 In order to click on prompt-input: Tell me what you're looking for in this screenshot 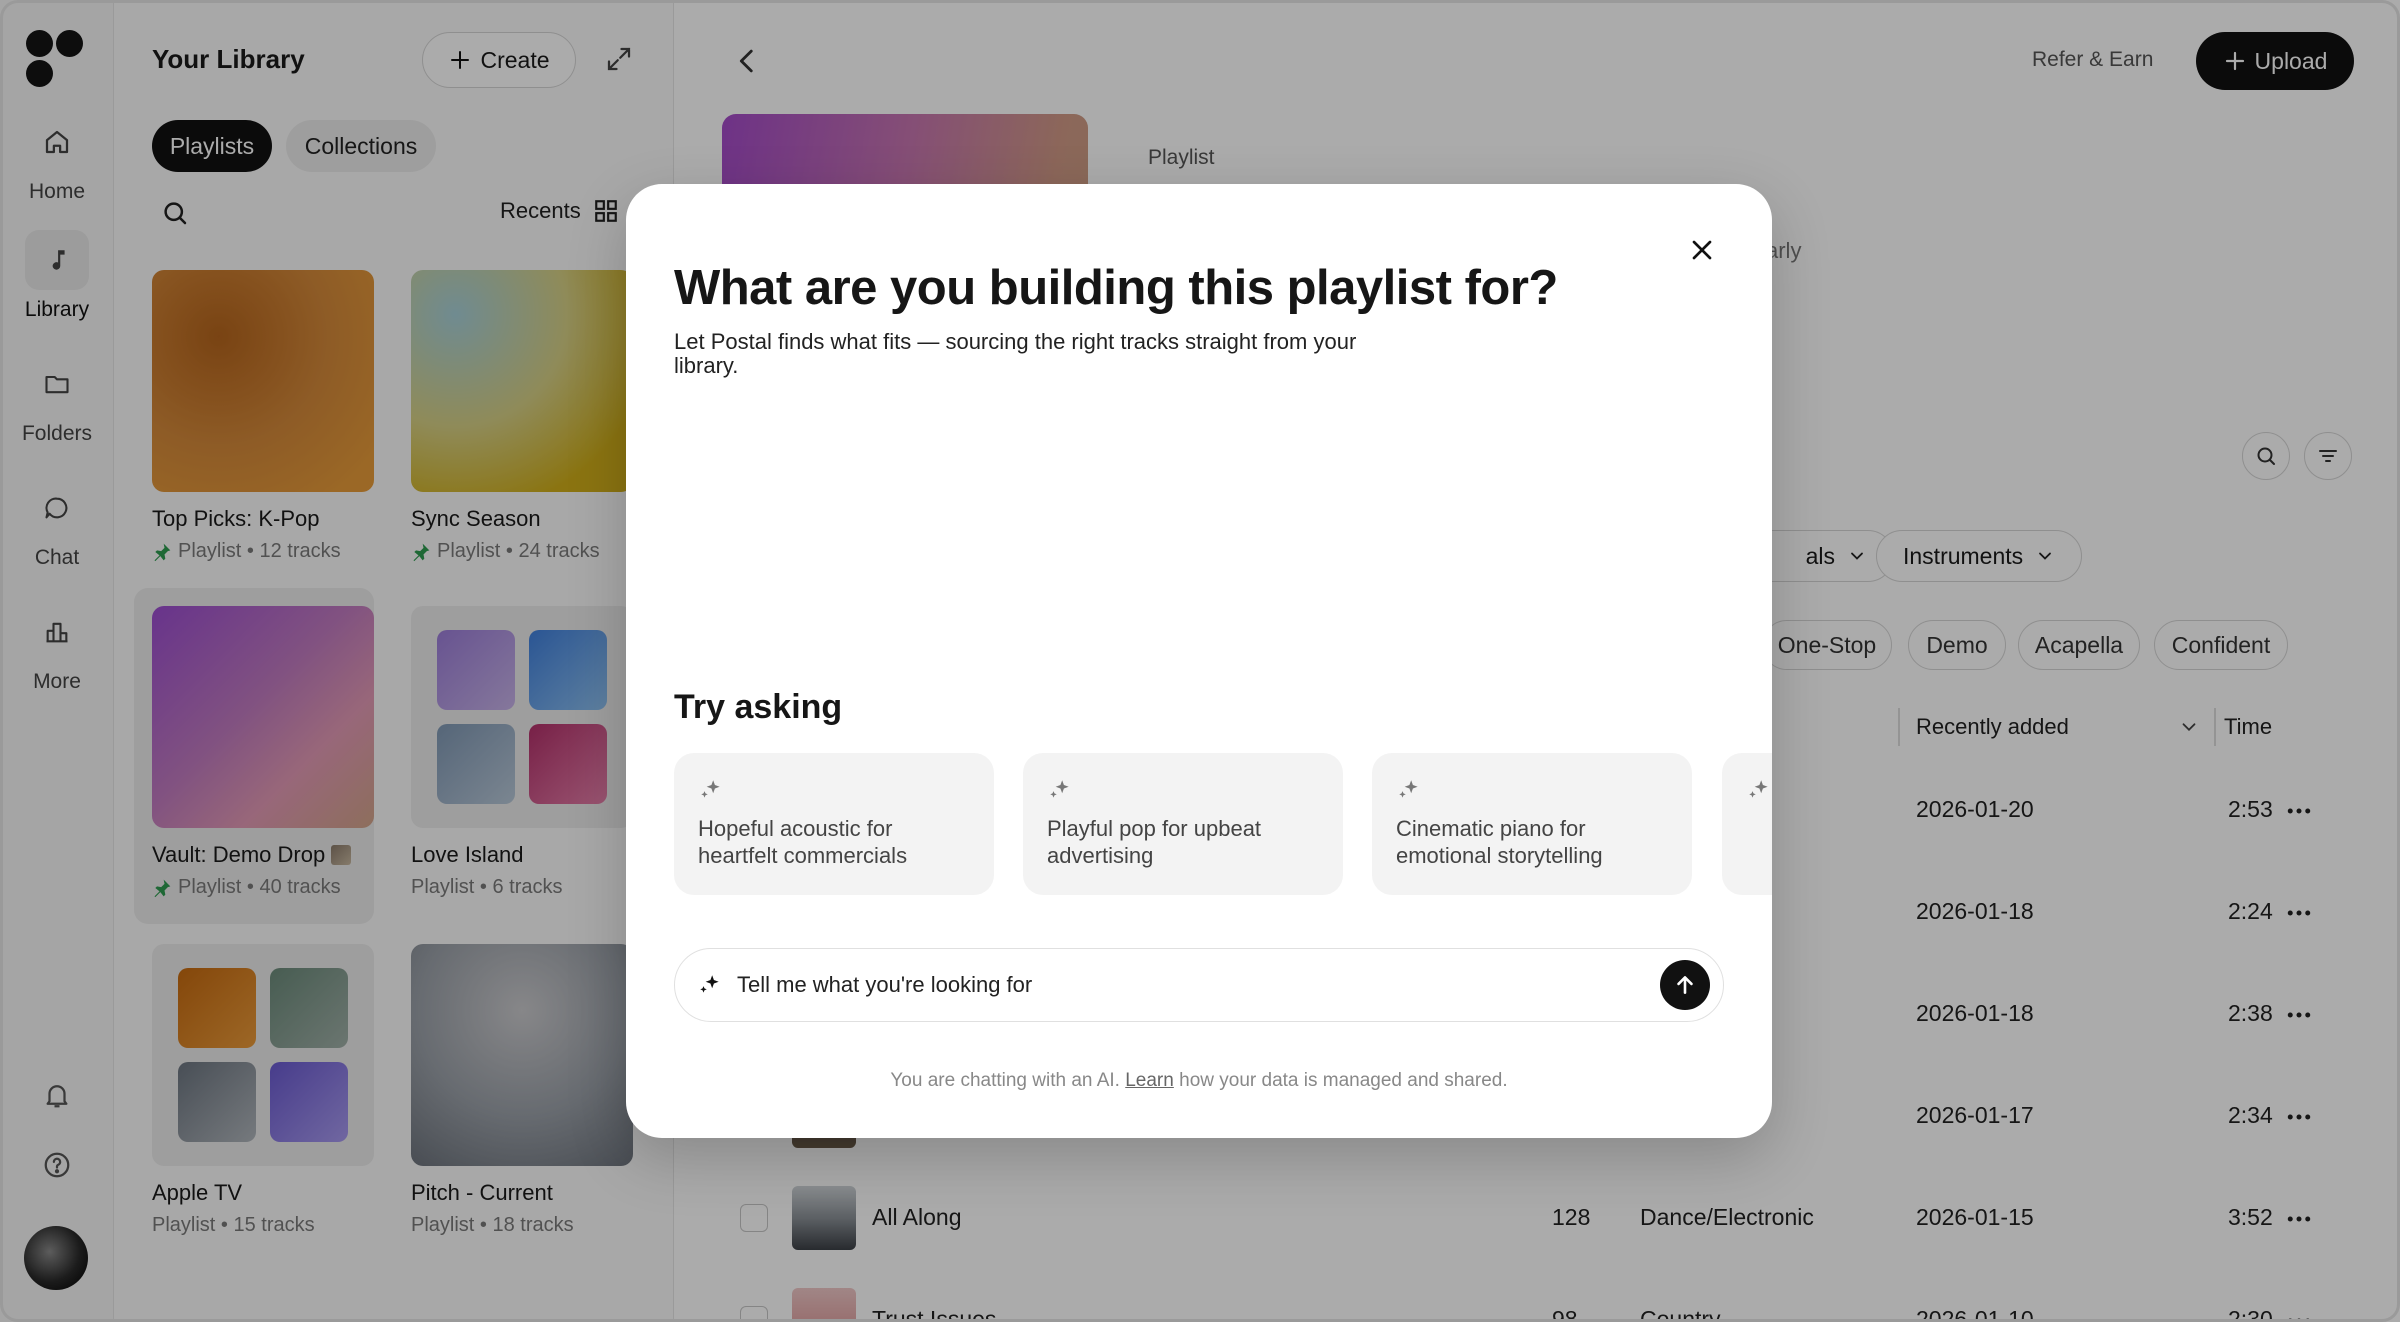, I will do `click(1199, 985)`.